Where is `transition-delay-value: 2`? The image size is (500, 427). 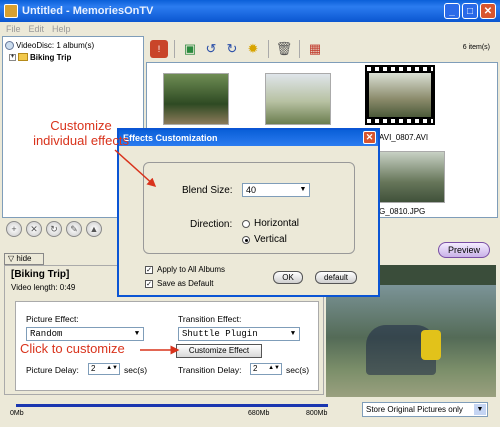 transition-delay-value: 2 is located at coordinates (255, 368).